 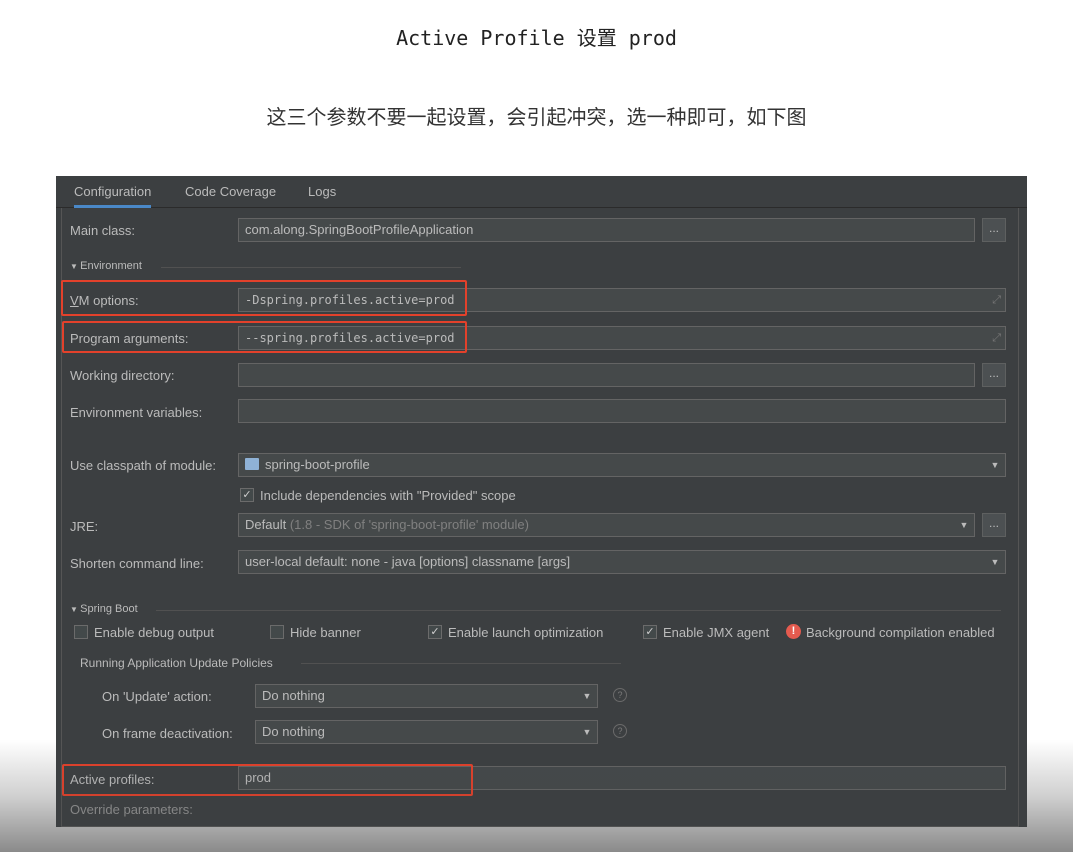 What do you see at coordinates (311, 267) in the screenshot?
I see `environment-divider` at bounding box center [311, 267].